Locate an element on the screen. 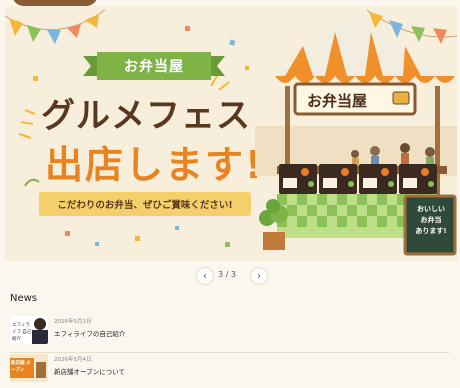  hero-title-line2: 出店します! is located at coordinates (155, 165).